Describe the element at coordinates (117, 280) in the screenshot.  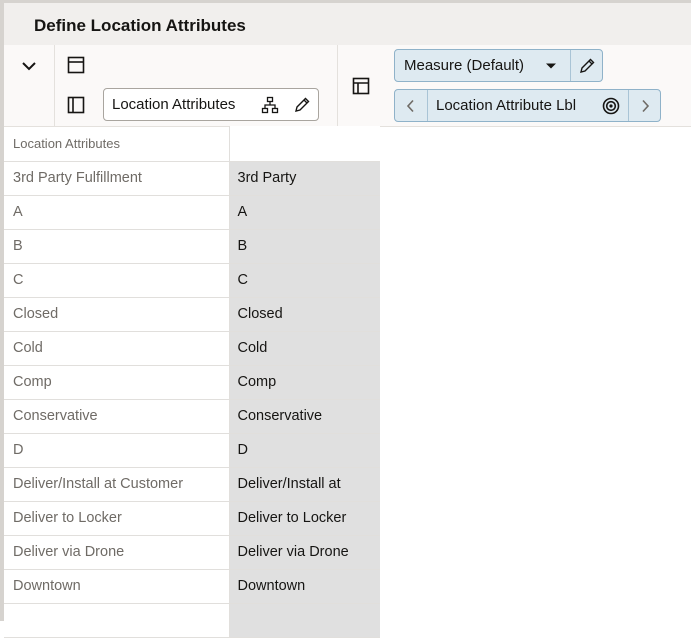
I see `row-label-cell: C` at that location.